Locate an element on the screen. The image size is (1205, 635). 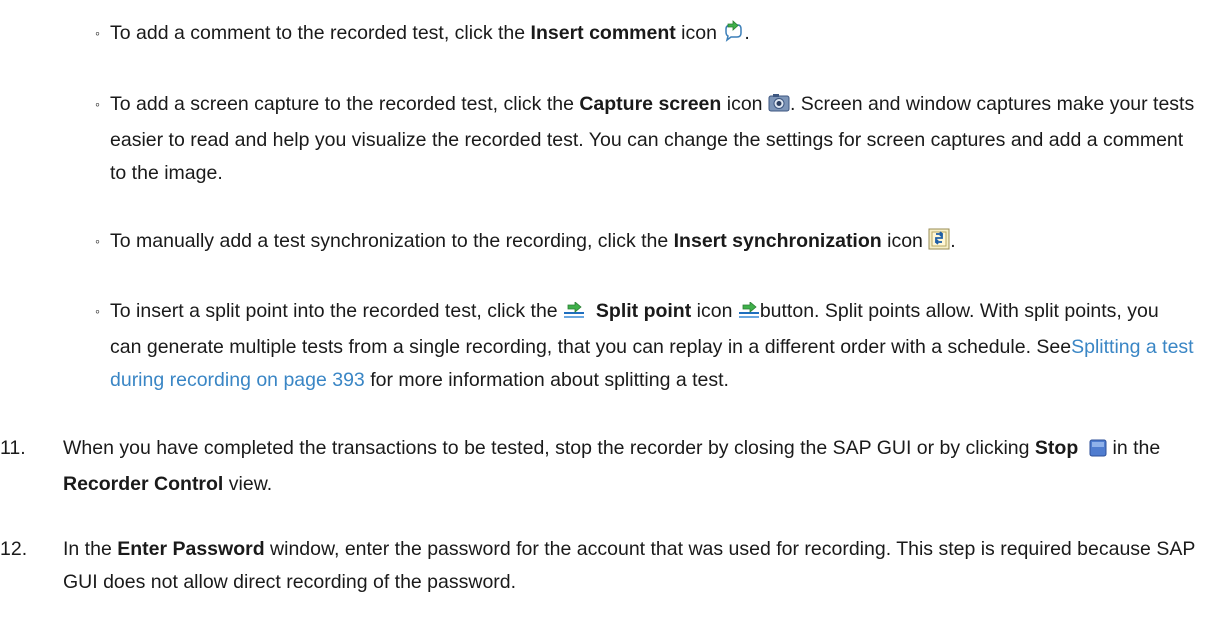
ui-term: Insert comment is located at coordinates (603, 33).